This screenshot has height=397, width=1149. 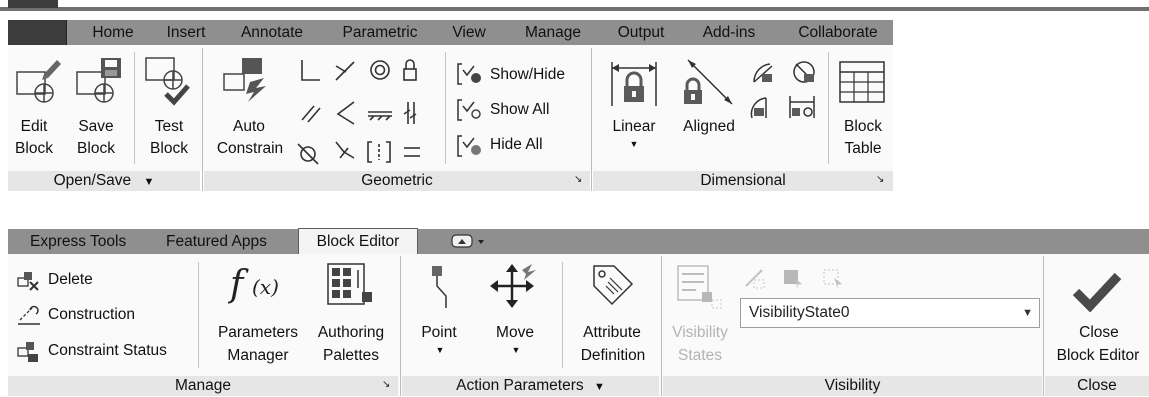 What do you see at coordinates (238, 284) in the screenshot?
I see `svg-text: f` at bounding box center [238, 284].